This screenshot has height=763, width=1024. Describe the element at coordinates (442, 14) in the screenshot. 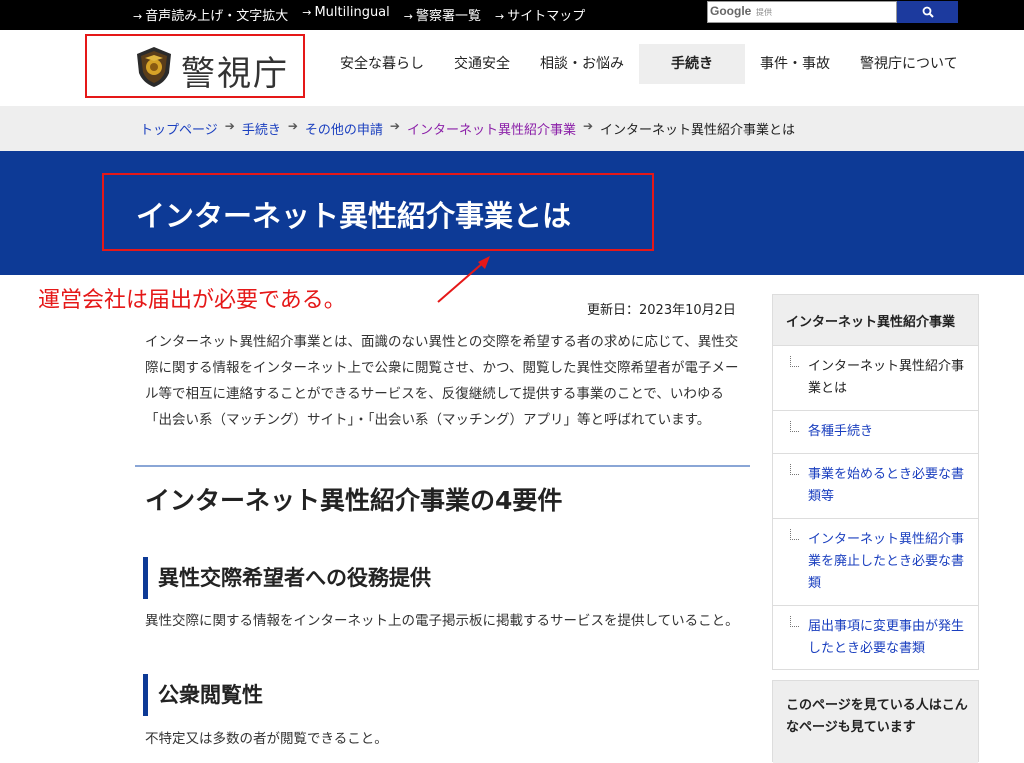

I see `util-link-police-stations: → 警察署一覧` at that location.